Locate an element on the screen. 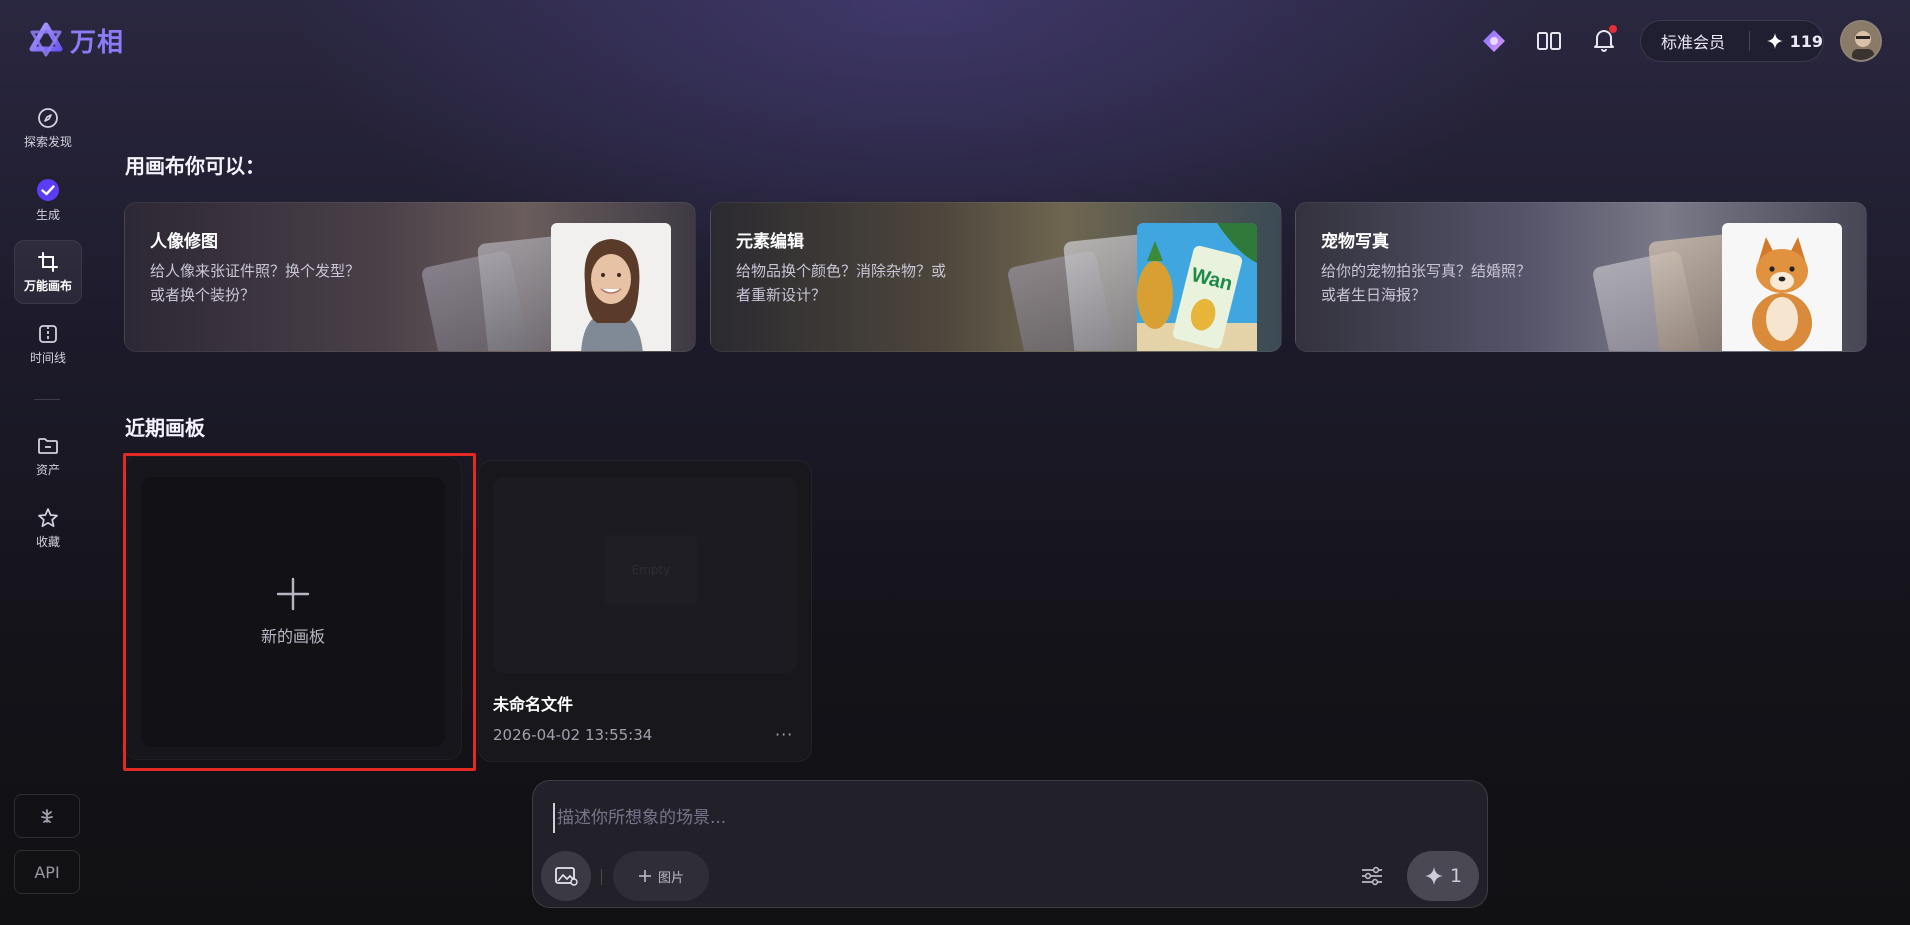 This screenshot has width=1910, height=925. layout-icon is located at coordinates (1549, 41).